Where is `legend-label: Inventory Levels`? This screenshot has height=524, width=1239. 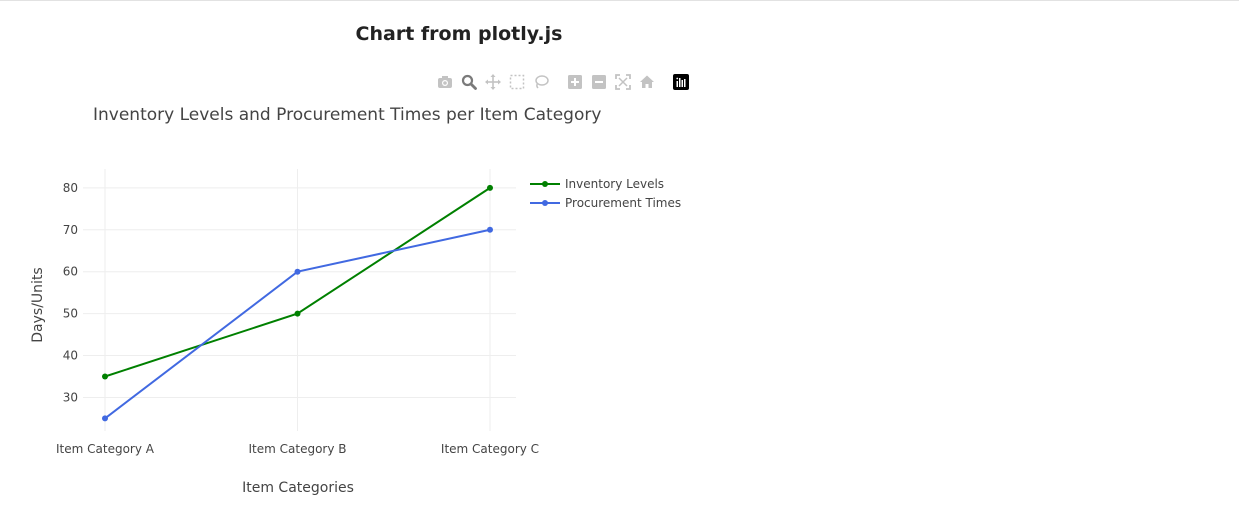
legend-label: Inventory Levels is located at coordinates (614, 184).